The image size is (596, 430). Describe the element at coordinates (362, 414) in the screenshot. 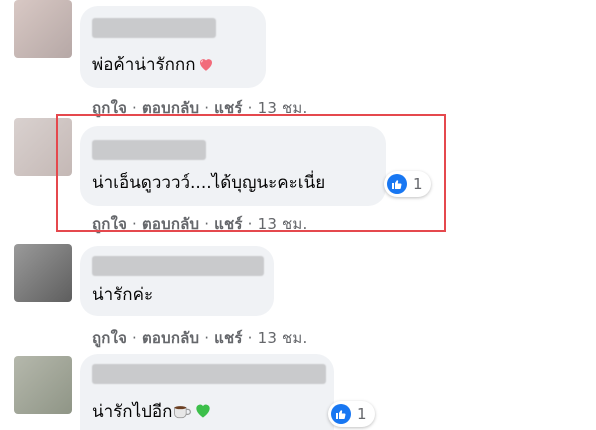

I see `reaction-number: 1` at that location.